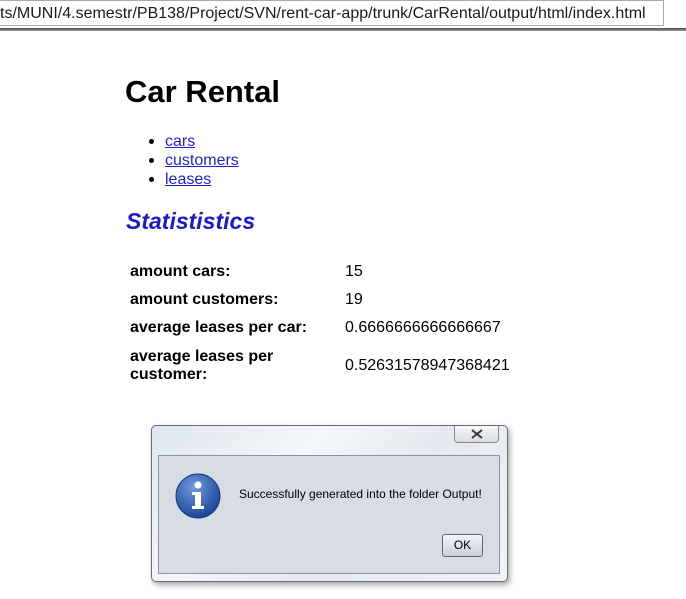 This screenshot has width=686, height=599. I want to click on nav-item-customers: customers, so click(182, 160).